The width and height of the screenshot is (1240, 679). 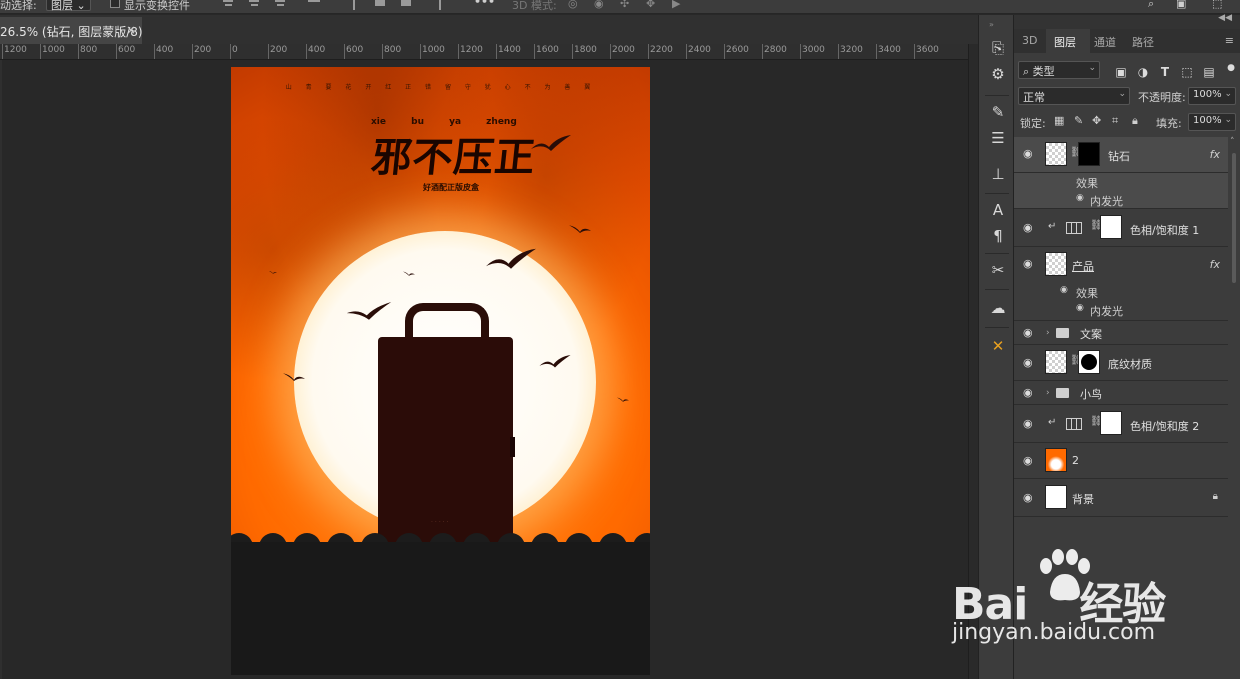 I want to click on layer-row-hue-saturation-1: ◉ ↵ ⛓ 色相/饱和度 1, so click(x=1121, y=228).